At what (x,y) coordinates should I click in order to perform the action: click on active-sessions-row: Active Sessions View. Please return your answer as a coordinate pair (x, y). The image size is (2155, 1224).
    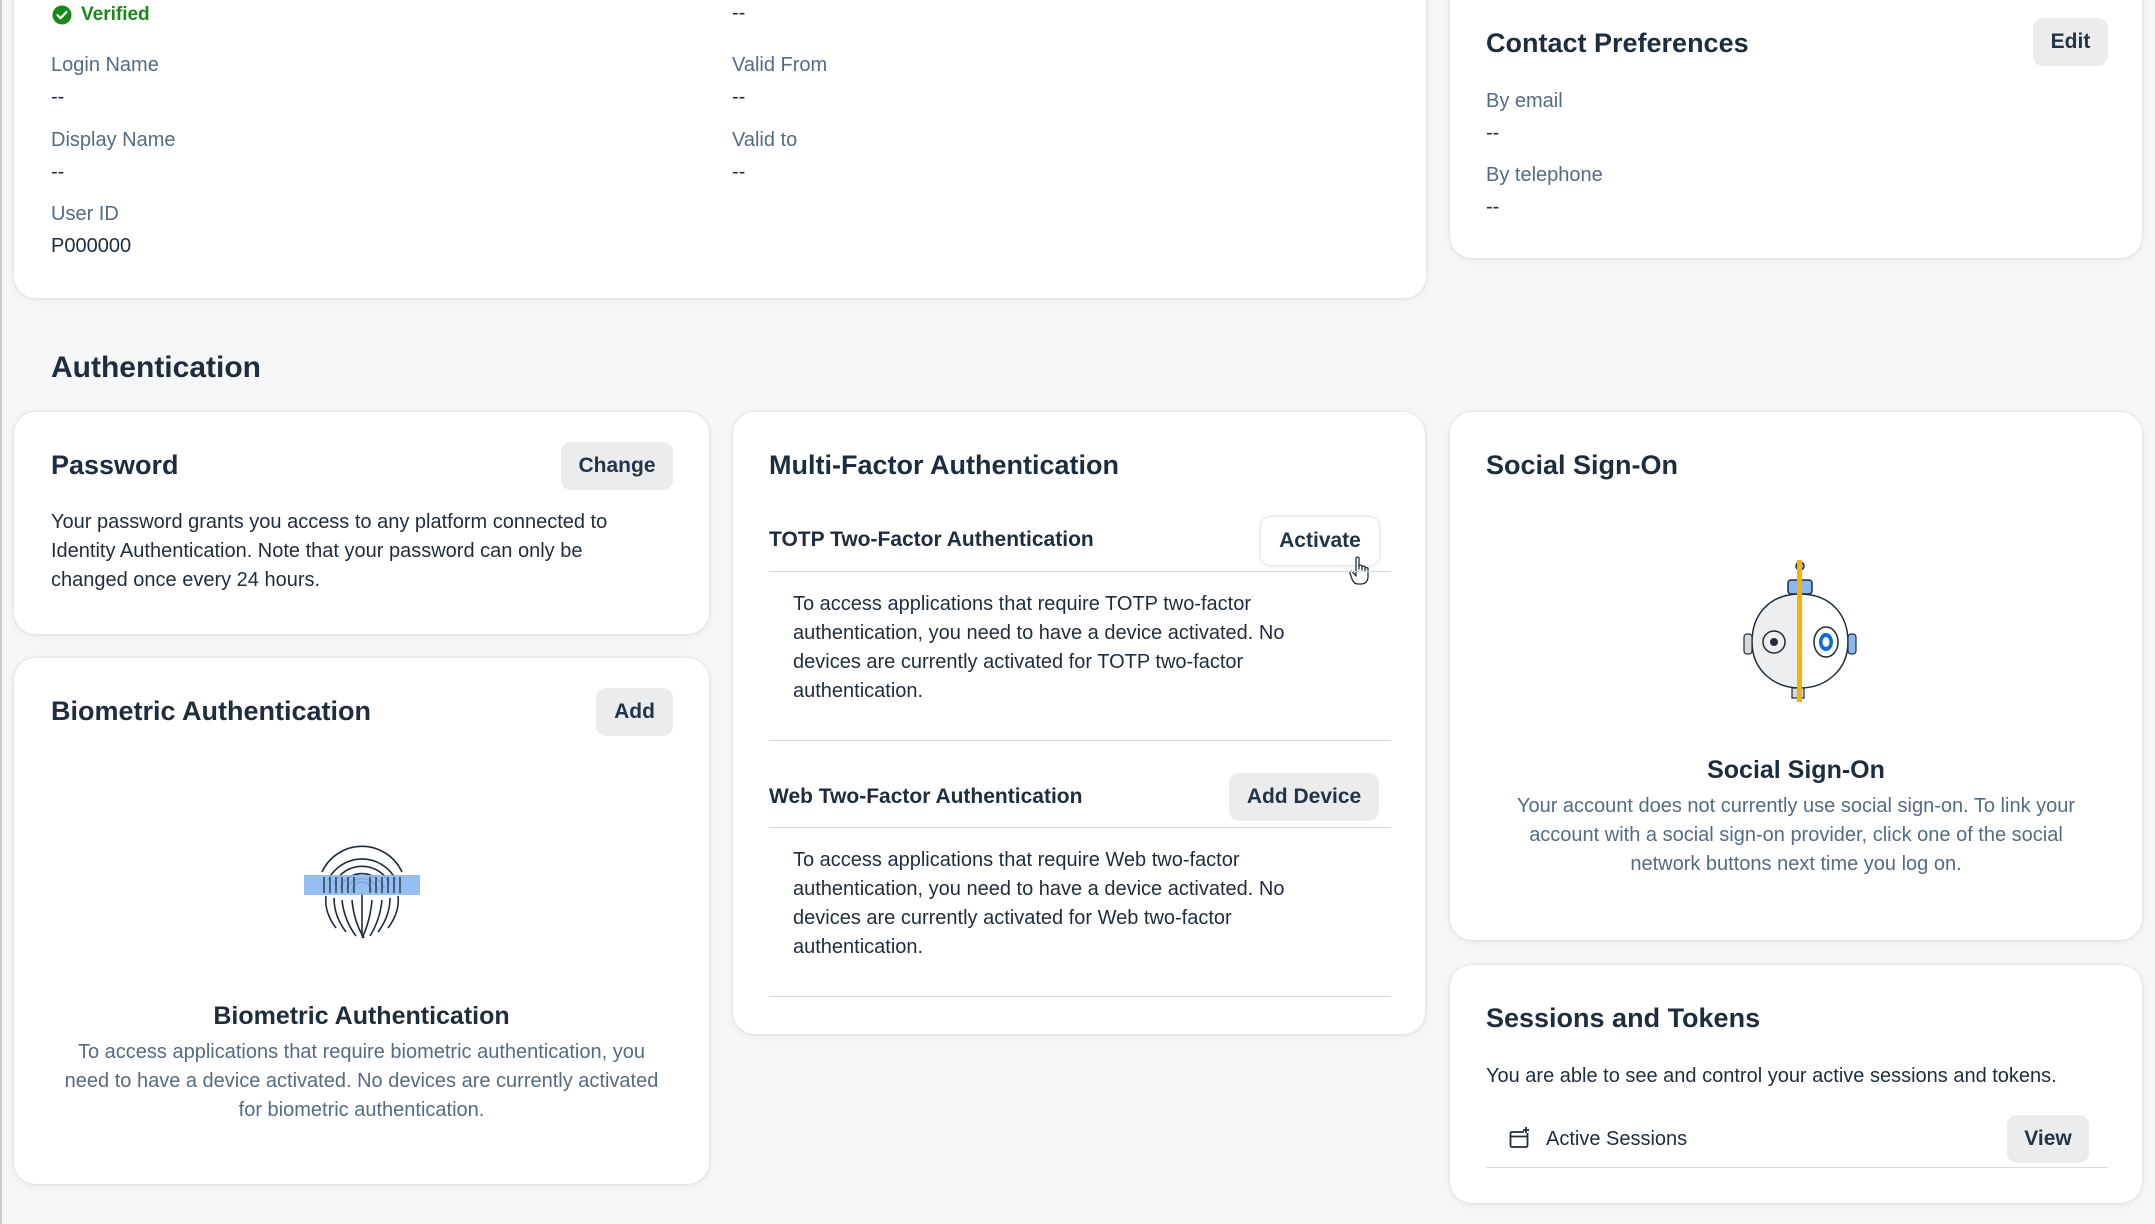
    Looking at the image, I should click on (1797, 1139).